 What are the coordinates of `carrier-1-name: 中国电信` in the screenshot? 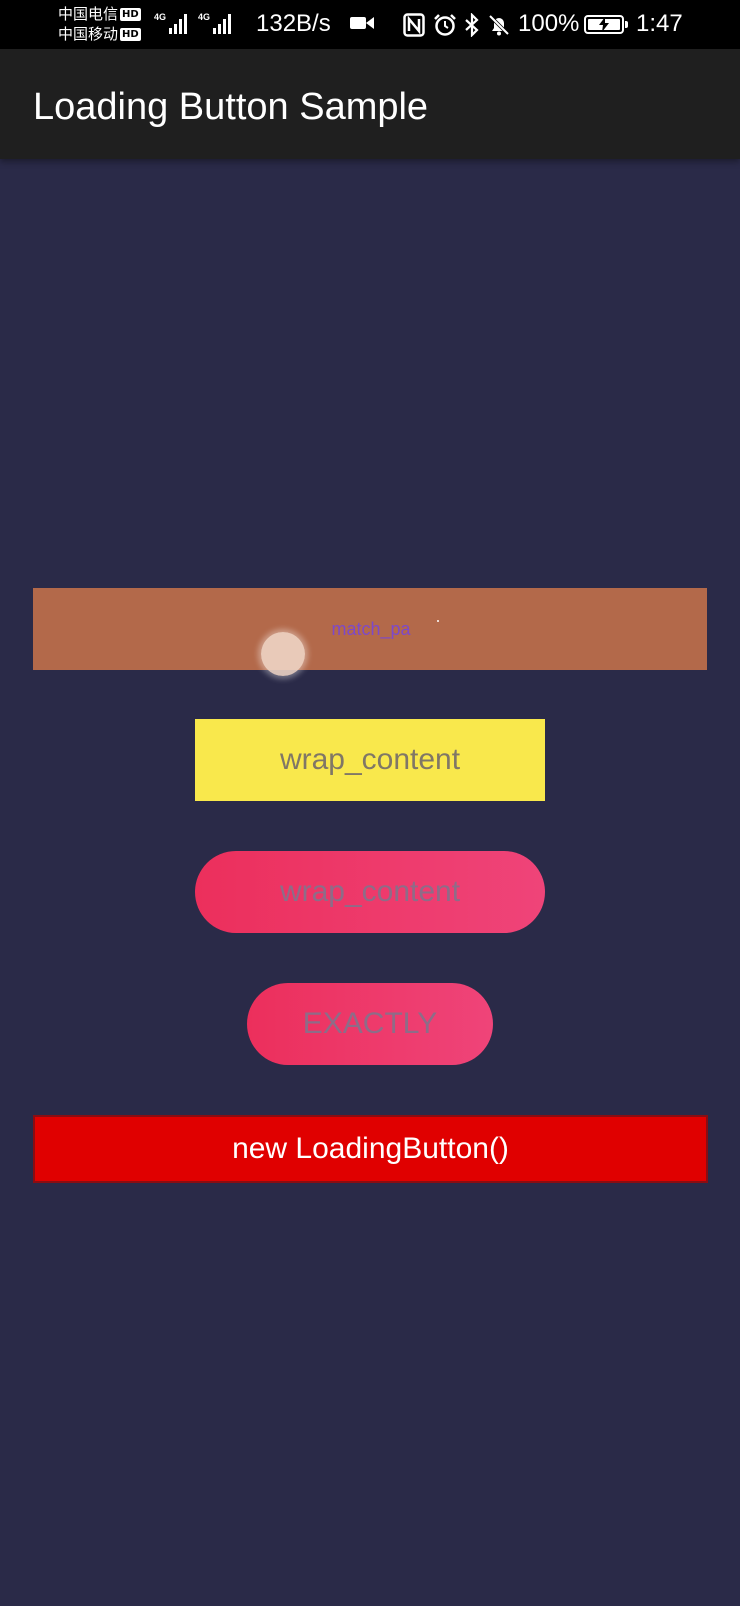 It's located at (88, 14).